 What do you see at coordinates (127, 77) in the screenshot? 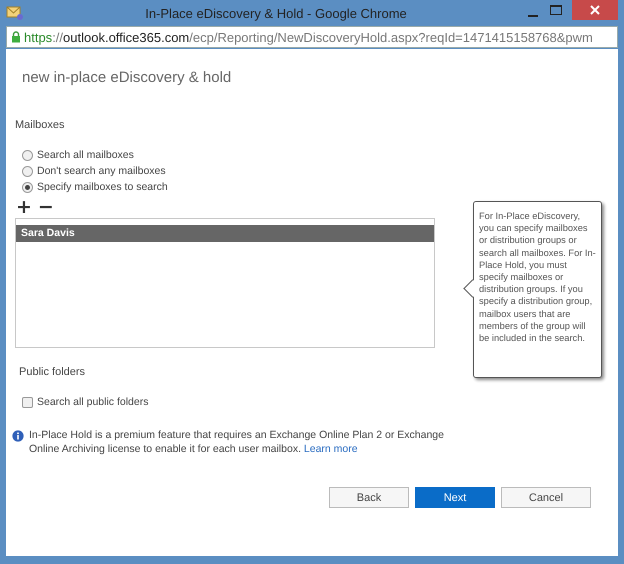
I see `page-title: new in-place eDiscovery & hold` at bounding box center [127, 77].